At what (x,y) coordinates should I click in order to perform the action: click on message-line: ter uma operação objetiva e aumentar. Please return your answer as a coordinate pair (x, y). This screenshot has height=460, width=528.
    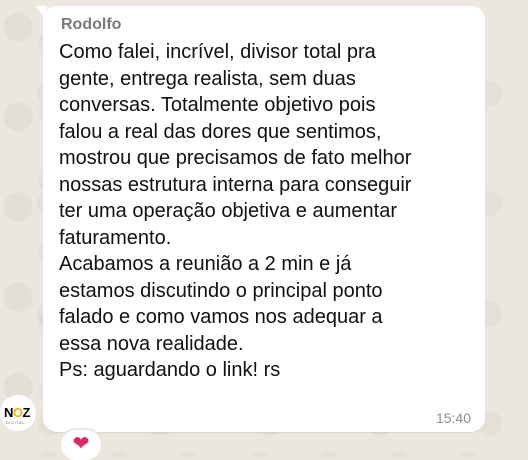
    Looking at the image, I should click on (228, 211).